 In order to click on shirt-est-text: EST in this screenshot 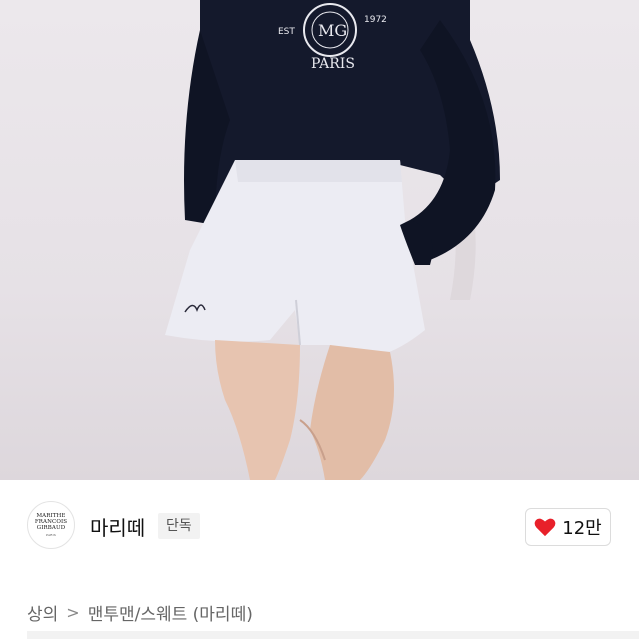, I will do `click(286, 32)`.